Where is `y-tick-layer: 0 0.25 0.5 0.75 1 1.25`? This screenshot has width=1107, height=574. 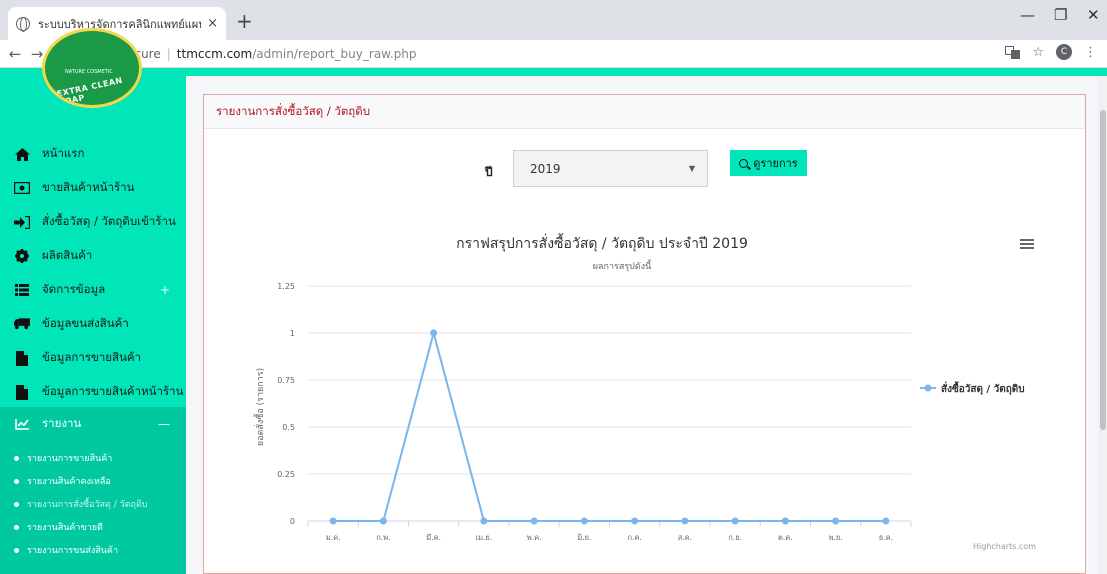 y-tick-layer: 0 0.25 0.5 0.75 1 1.25 is located at coordinates (286, 404).